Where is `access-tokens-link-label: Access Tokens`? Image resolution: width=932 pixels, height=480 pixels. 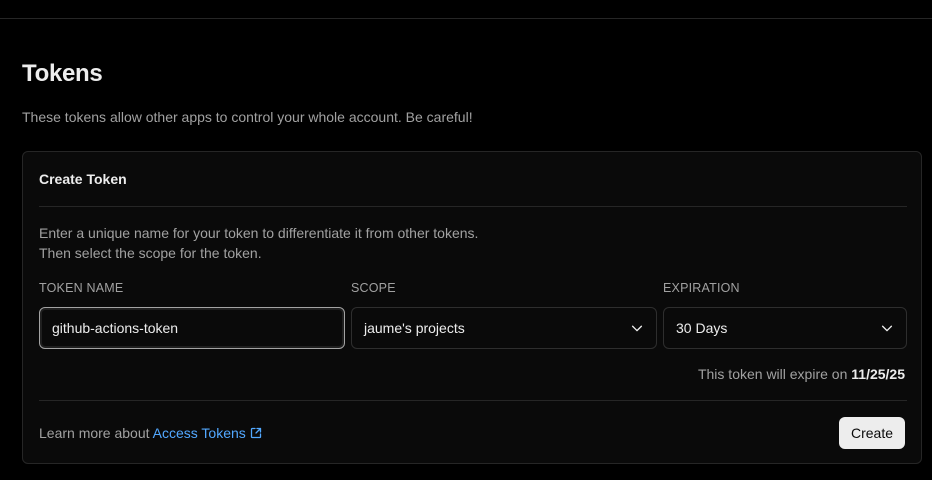 access-tokens-link-label: Access Tokens is located at coordinates (199, 433).